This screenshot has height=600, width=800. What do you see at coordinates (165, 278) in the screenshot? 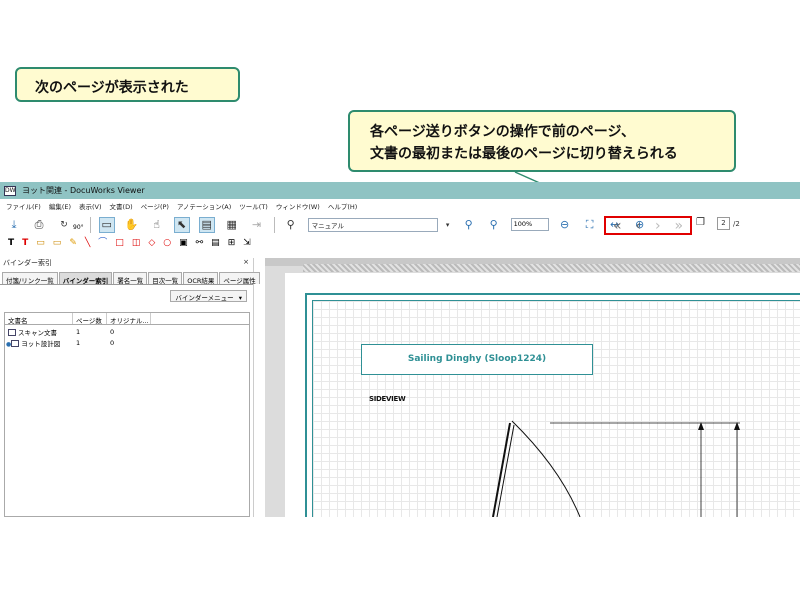
I see `tab-toc: 目次一覧` at bounding box center [165, 278].